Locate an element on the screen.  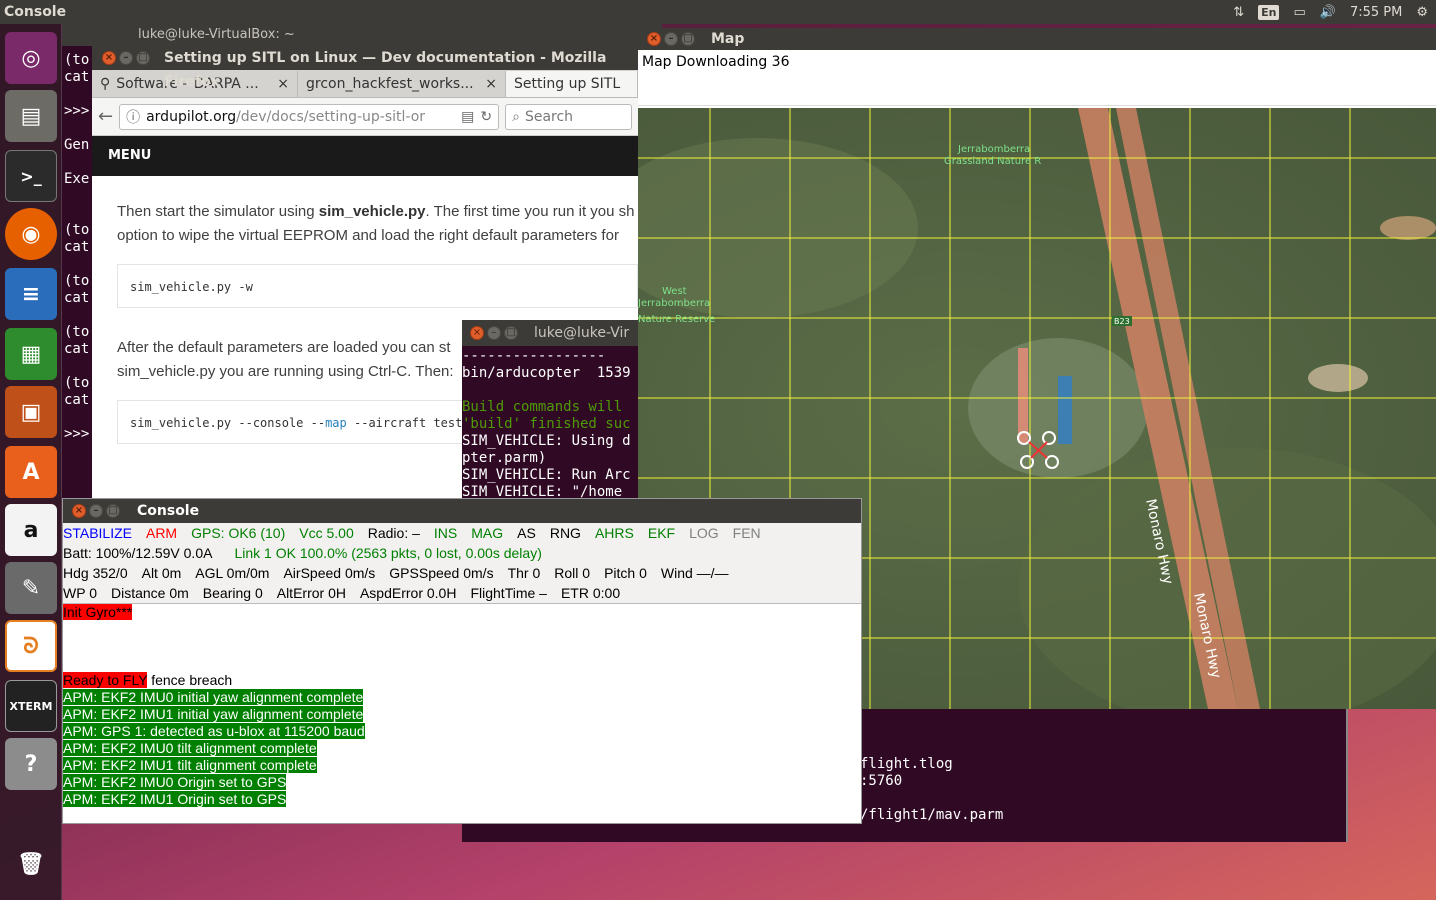
map-label: Jerrabomberra is located at coordinates (993, 149).